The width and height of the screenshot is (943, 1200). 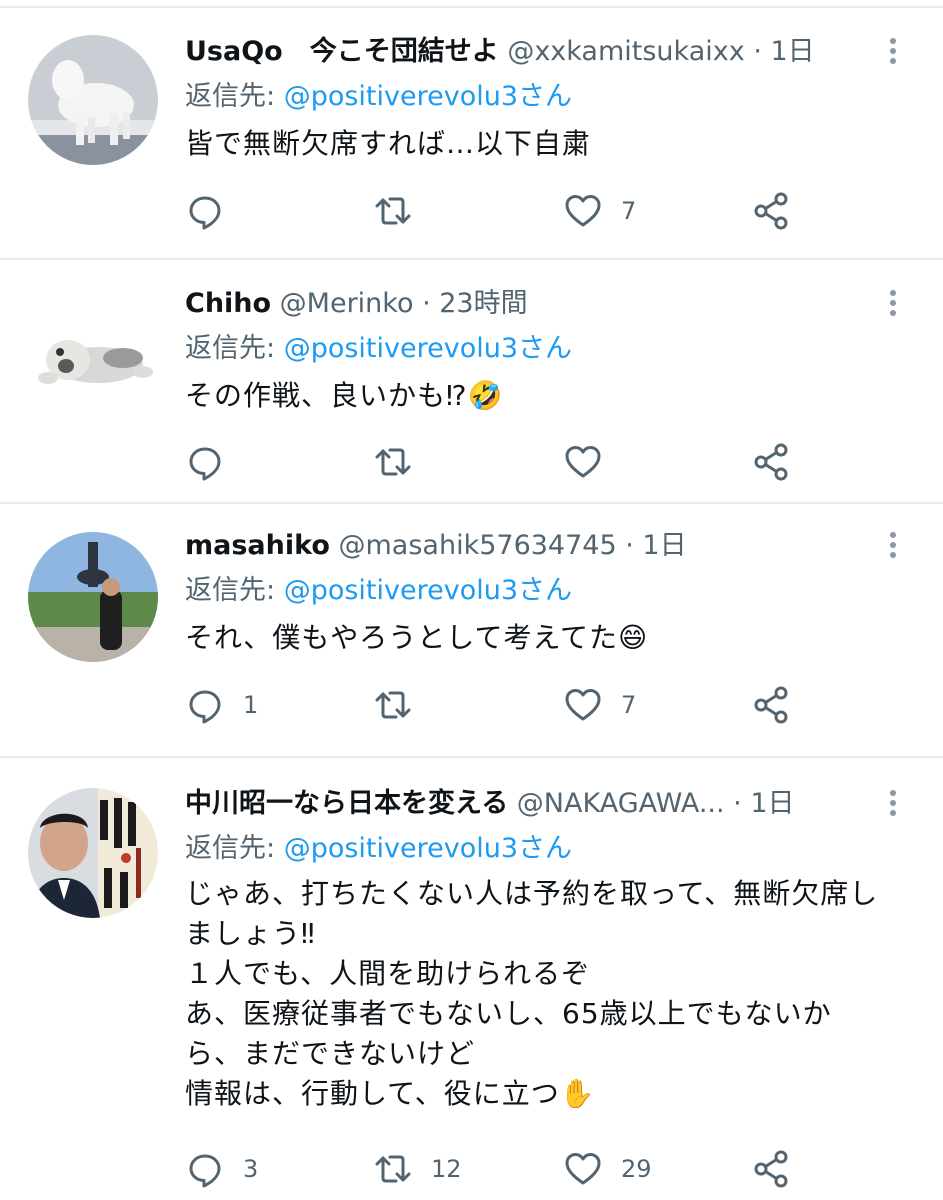 I want to click on like-count: 29, so click(x=636, y=1169).